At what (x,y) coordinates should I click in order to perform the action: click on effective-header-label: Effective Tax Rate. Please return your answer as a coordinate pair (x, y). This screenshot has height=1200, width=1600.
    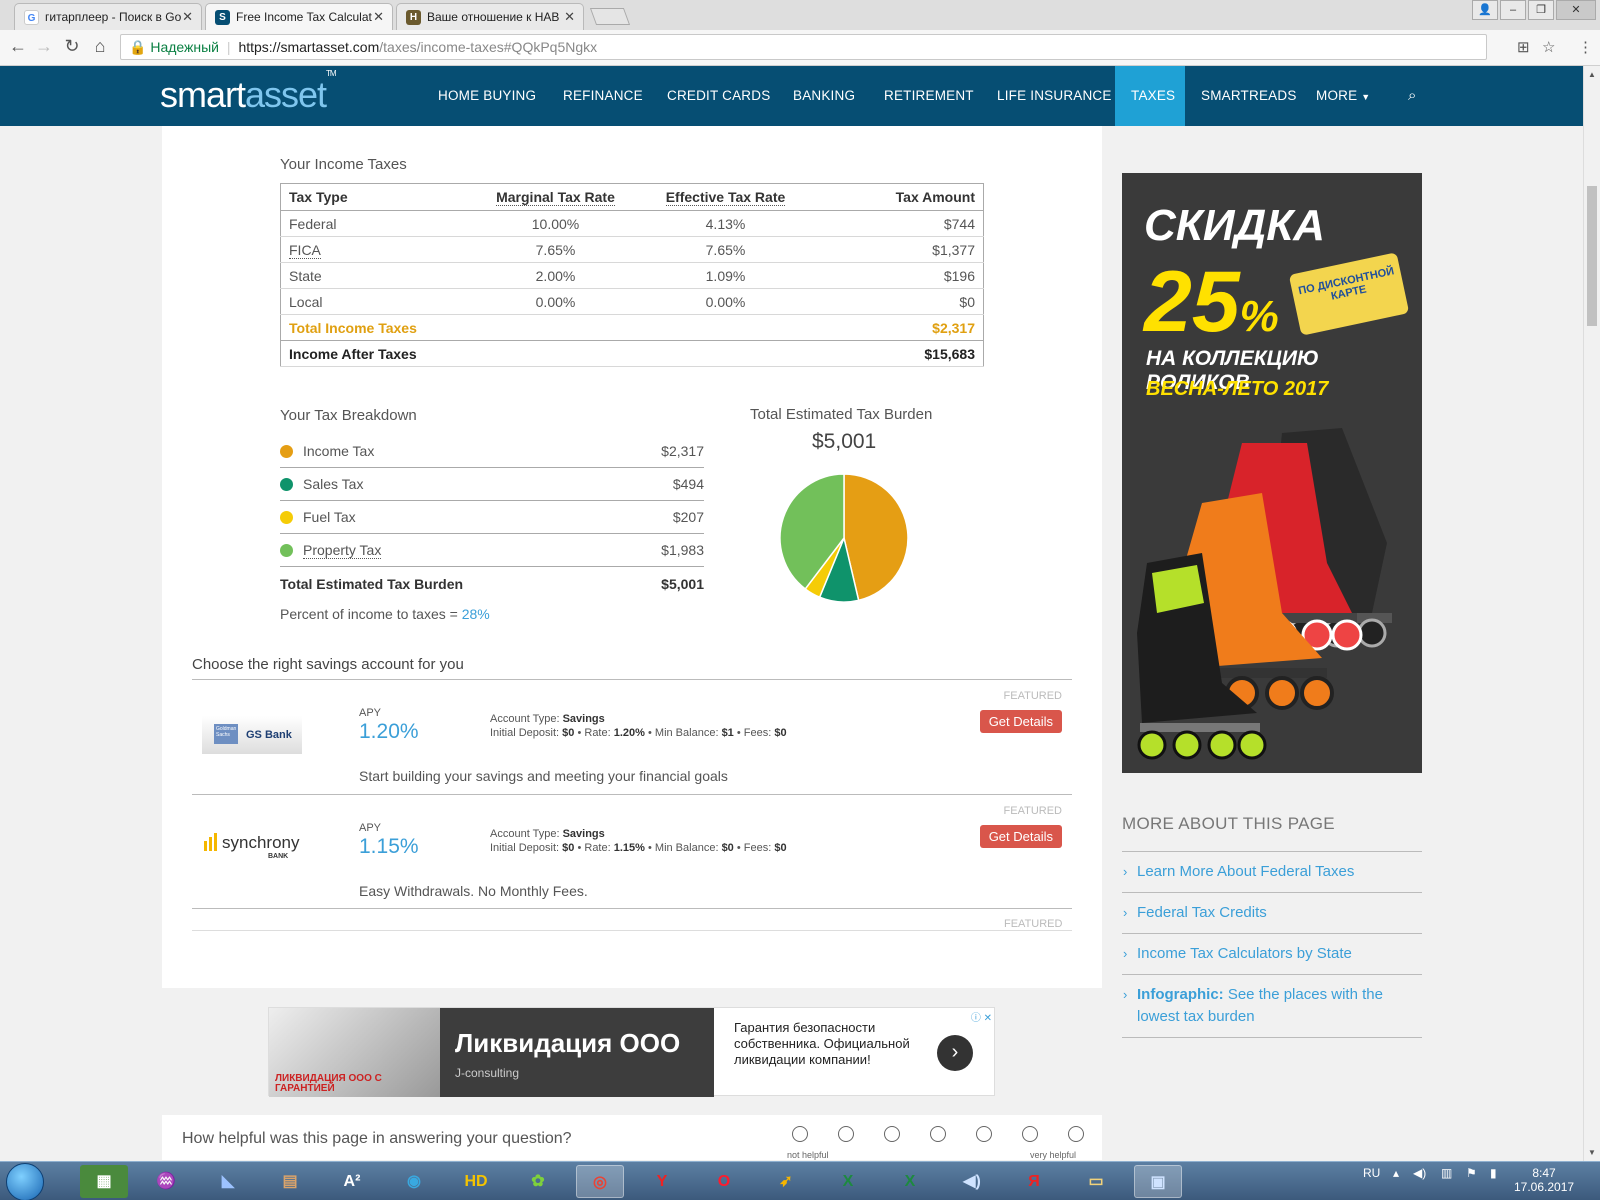
    Looking at the image, I should click on (725, 197).